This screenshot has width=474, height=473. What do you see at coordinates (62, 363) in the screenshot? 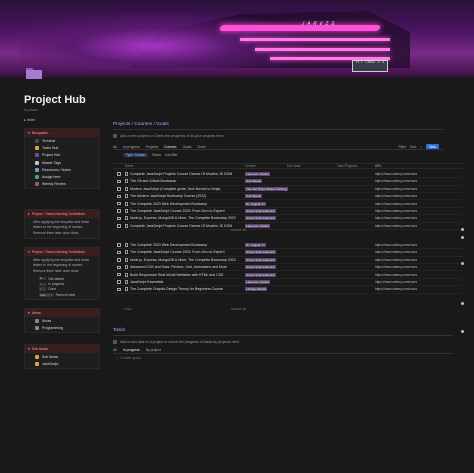
I see `area-item: JavaScript` at bounding box center [62, 363].